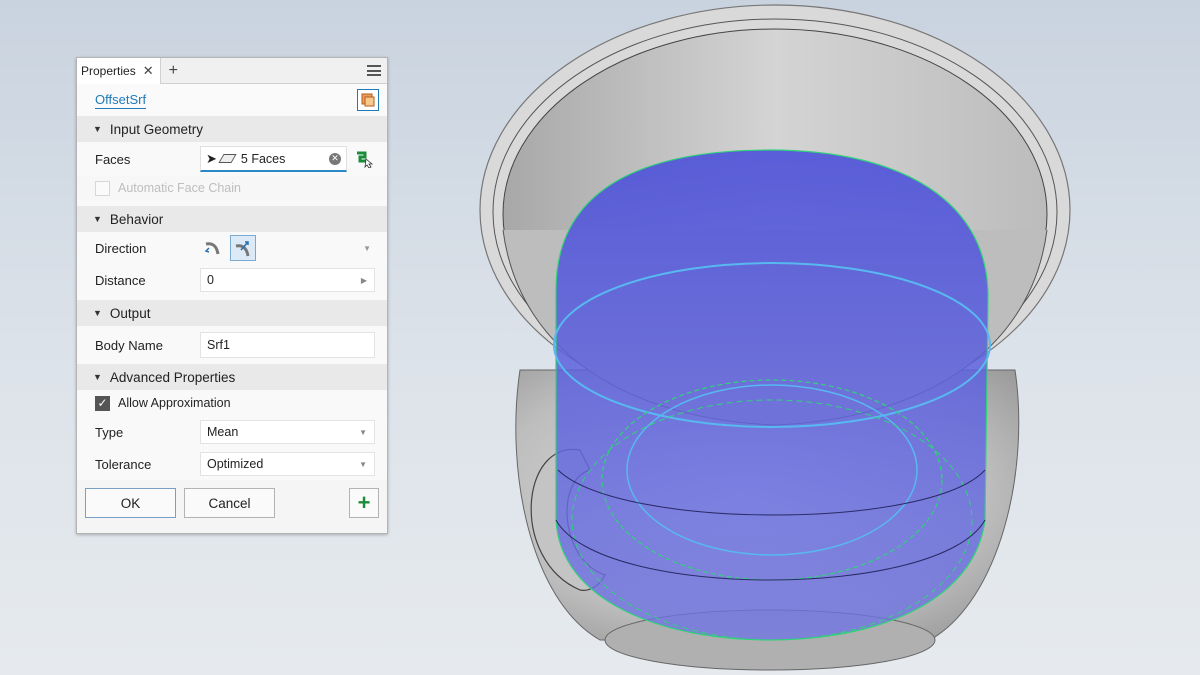 The width and height of the screenshot is (1200, 675). What do you see at coordinates (223, 432) in the screenshot?
I see `type-value: Mean` at bounding box center [223, 432].